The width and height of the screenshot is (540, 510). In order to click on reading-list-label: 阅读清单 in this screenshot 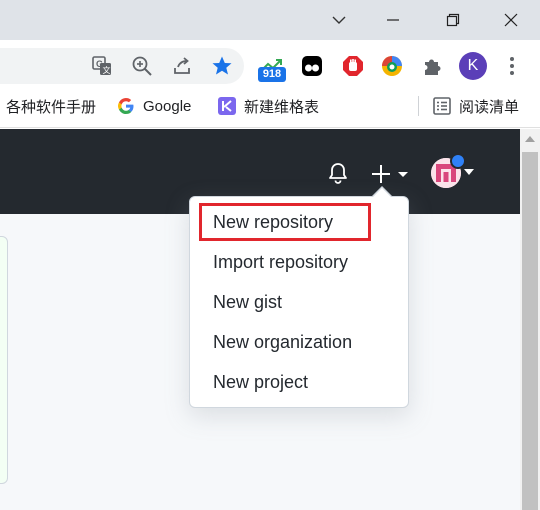, I will do `click(489, 107)`.